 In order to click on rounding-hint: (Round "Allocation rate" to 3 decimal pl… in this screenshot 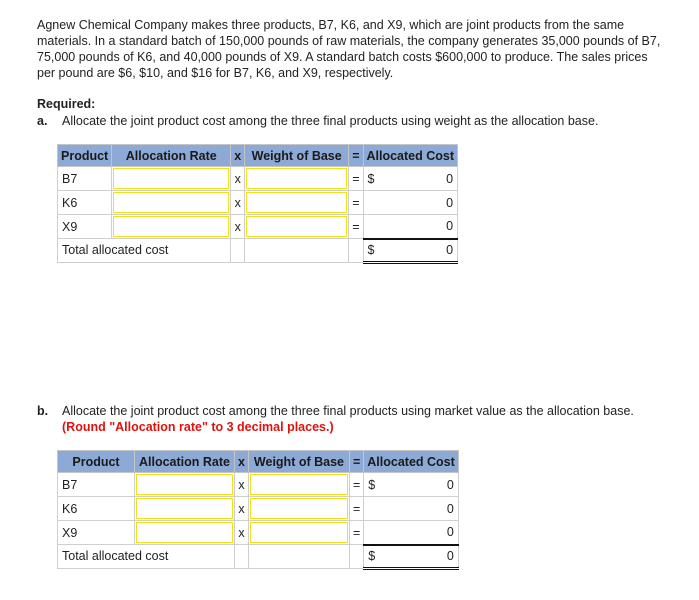, I will do `click(198, 427)`.